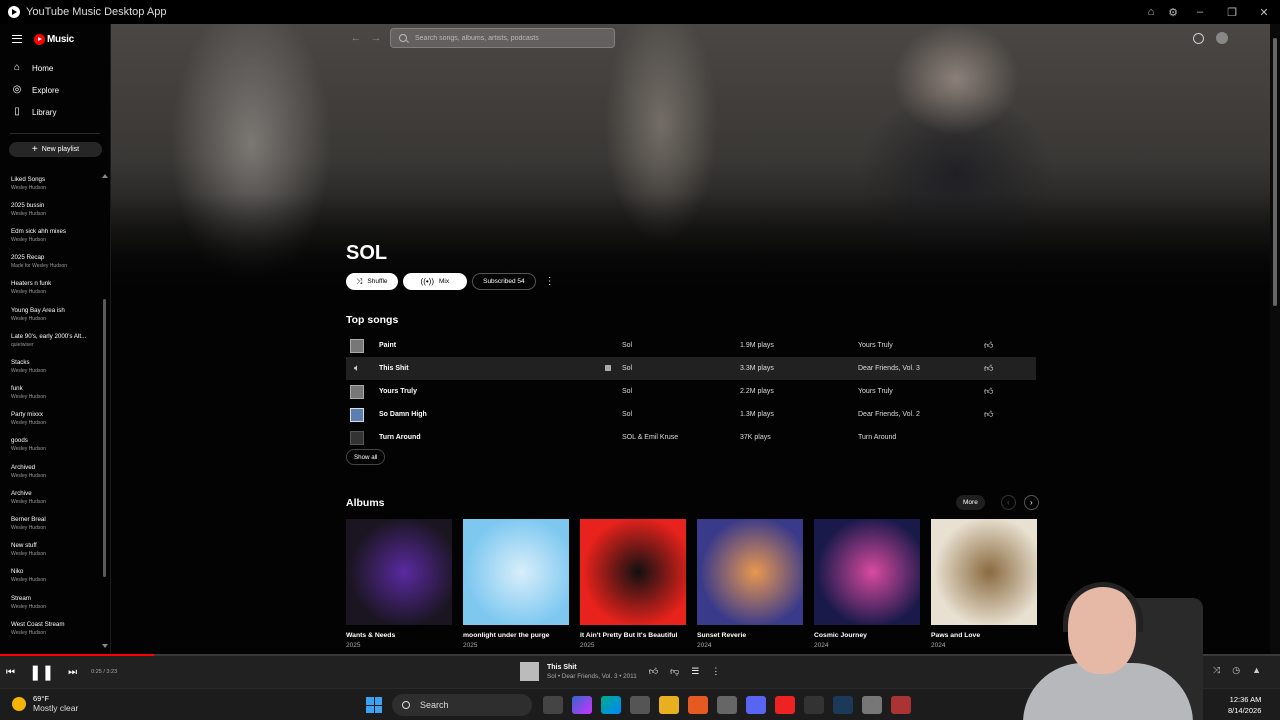  What do you see at coordinates (52, 393) in the screenshot?
I see `sidebar-playlist-item: funk Wesley Hudson` at bounding box center [52, 393].